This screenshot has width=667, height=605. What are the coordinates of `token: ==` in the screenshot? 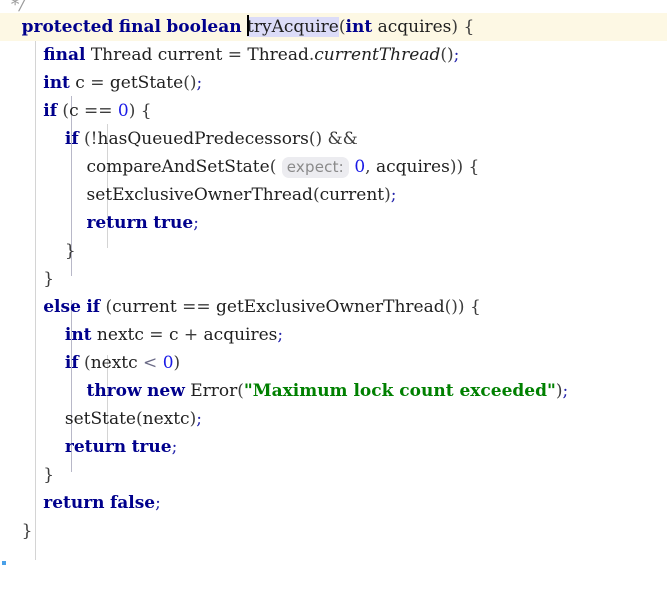 It's located at (196, 307).